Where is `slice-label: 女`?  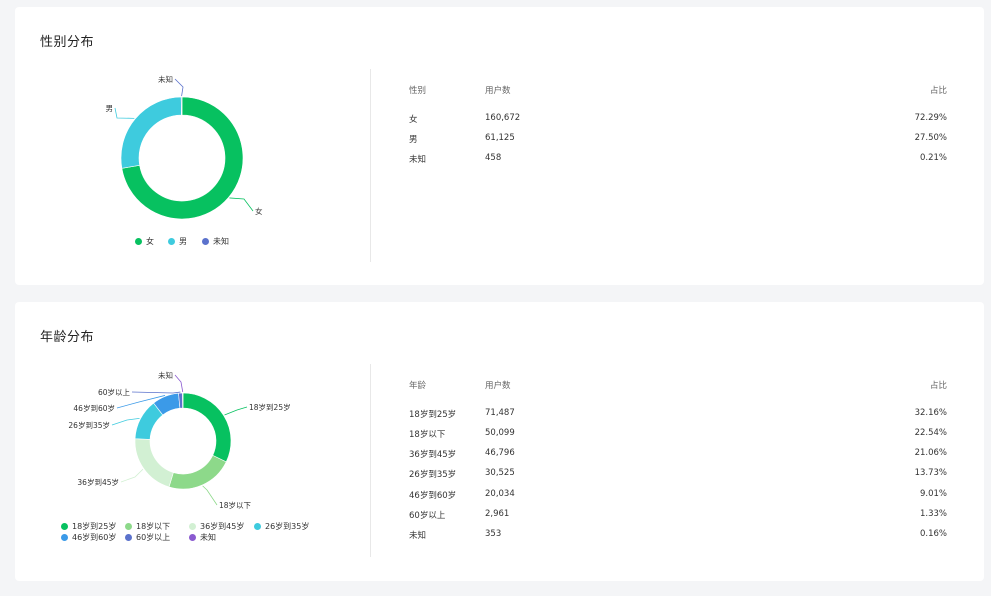 slice-label: 女 is located at coordinates (259, 211).